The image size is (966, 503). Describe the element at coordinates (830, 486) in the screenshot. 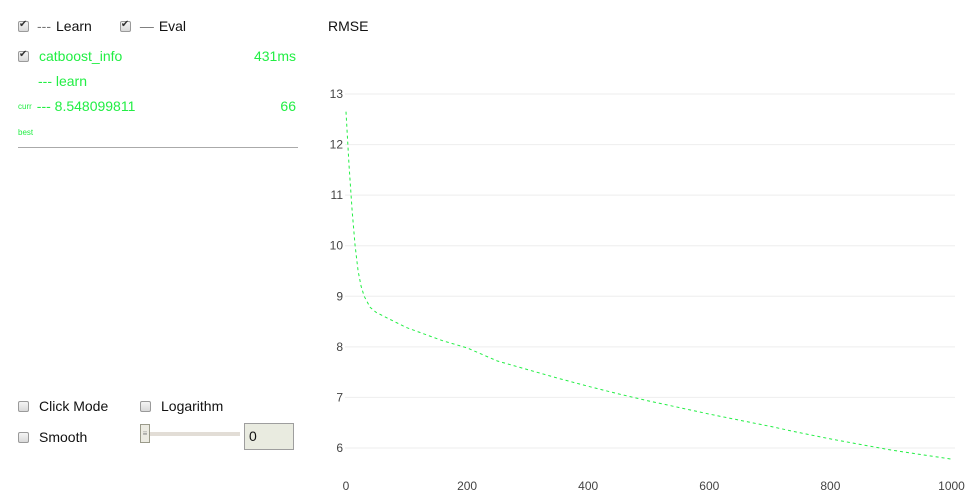

I see `x-tick-label: 800` at that location.